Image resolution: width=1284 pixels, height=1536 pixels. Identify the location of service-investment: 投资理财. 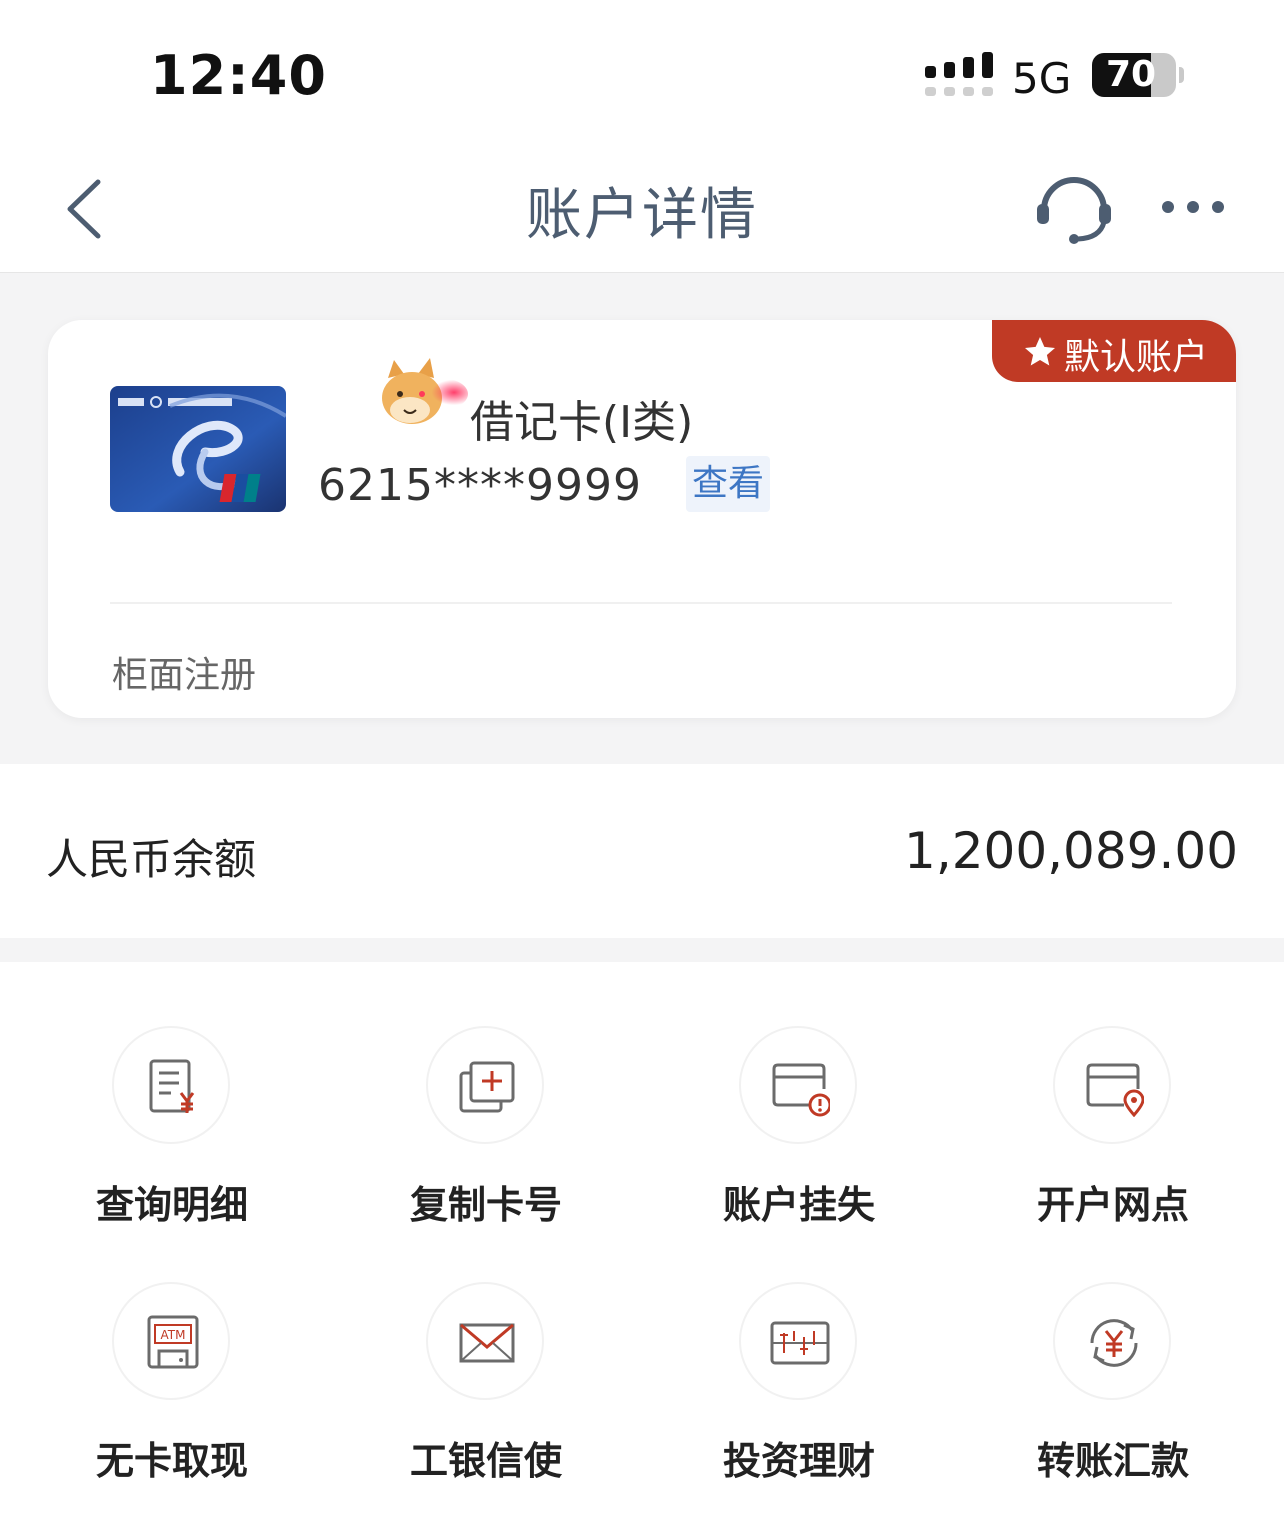
(799, 1392).